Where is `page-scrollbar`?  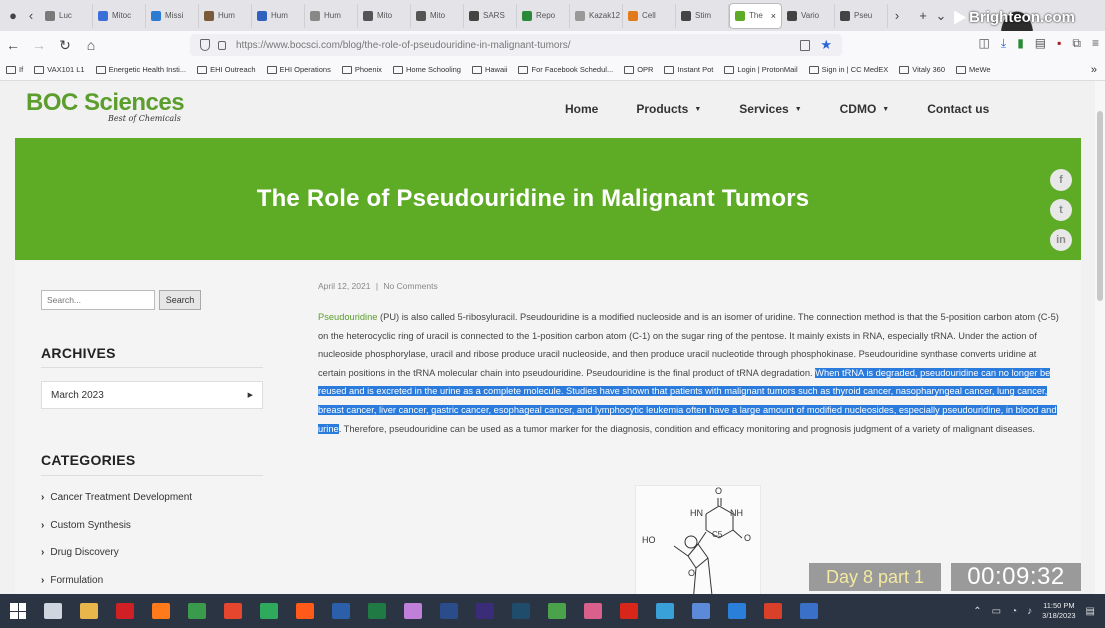
page-scrollbar is located at coordinates (1100, 337).